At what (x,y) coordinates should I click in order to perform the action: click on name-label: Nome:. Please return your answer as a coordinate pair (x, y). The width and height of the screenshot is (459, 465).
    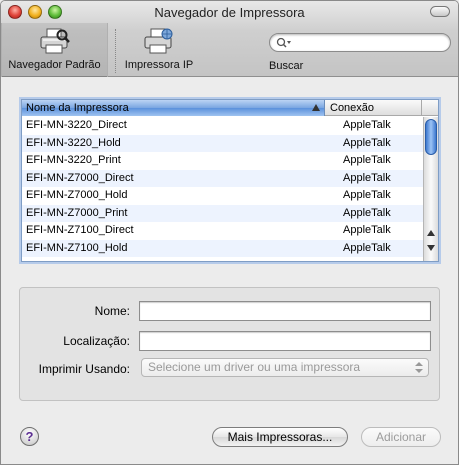
    Looking at the image, I should click on (112, 311).